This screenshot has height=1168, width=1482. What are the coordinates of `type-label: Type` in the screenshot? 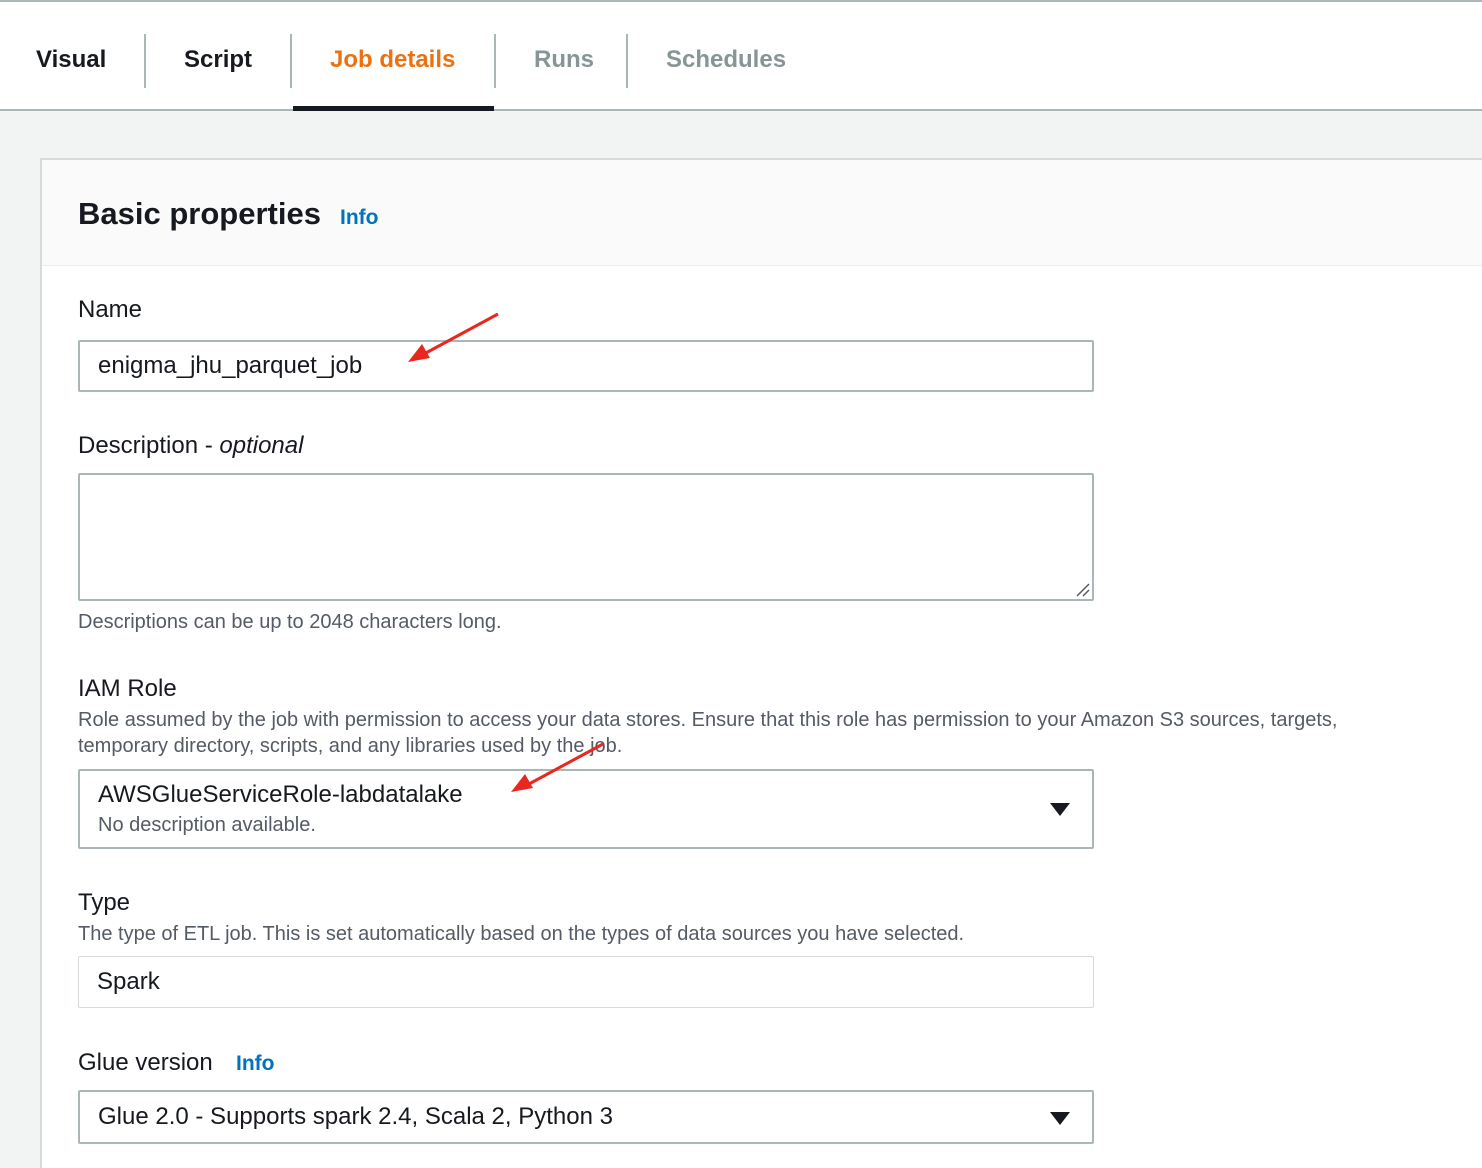 It's located at (104, 902).